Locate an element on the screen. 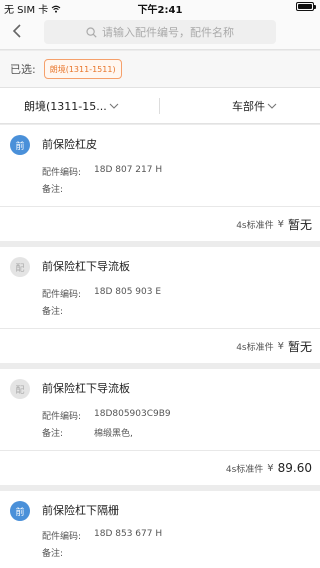 This screenshot has width=320, height=568. part-code-value: 18D 853 677 H is located at coordinates (128, 534).